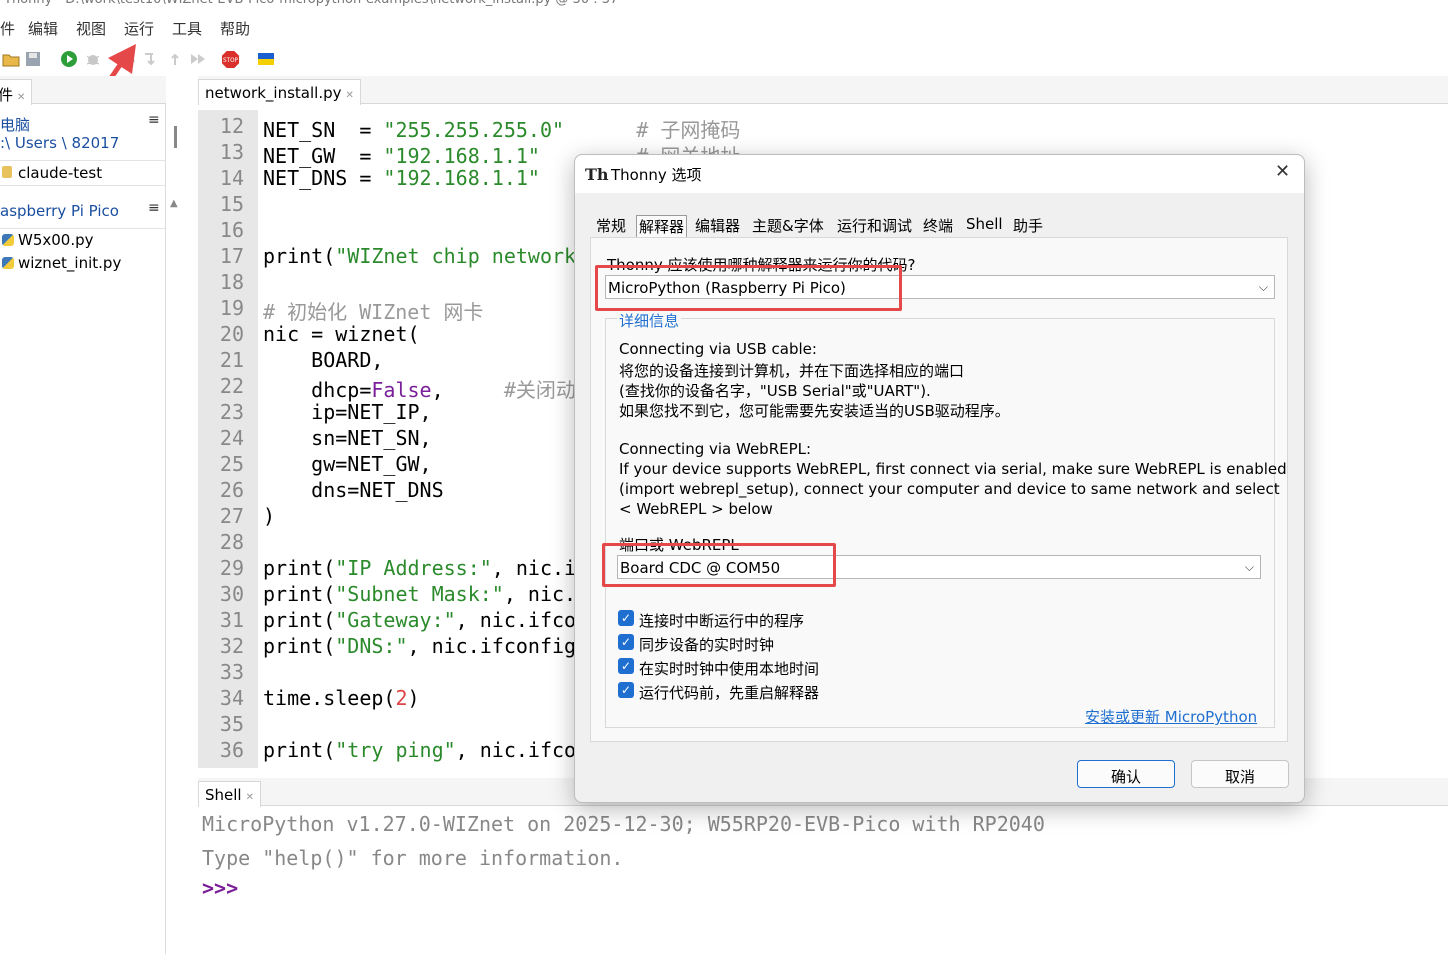  What do you see at coordinates (1240, 774) in the screenshot?
I see `cancel-button: 取消` at bounding box center [1240, 774].